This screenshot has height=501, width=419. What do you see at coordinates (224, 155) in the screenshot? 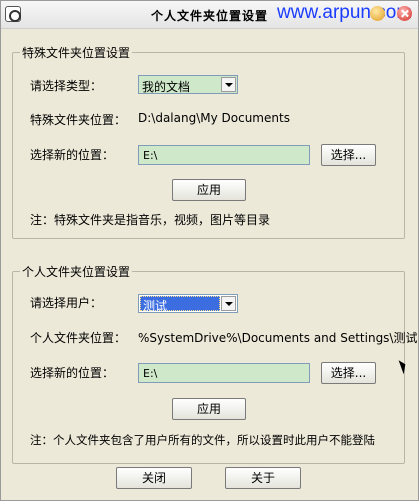
I see `special-new-location-input: E:\` at bounding box center [224, 155].